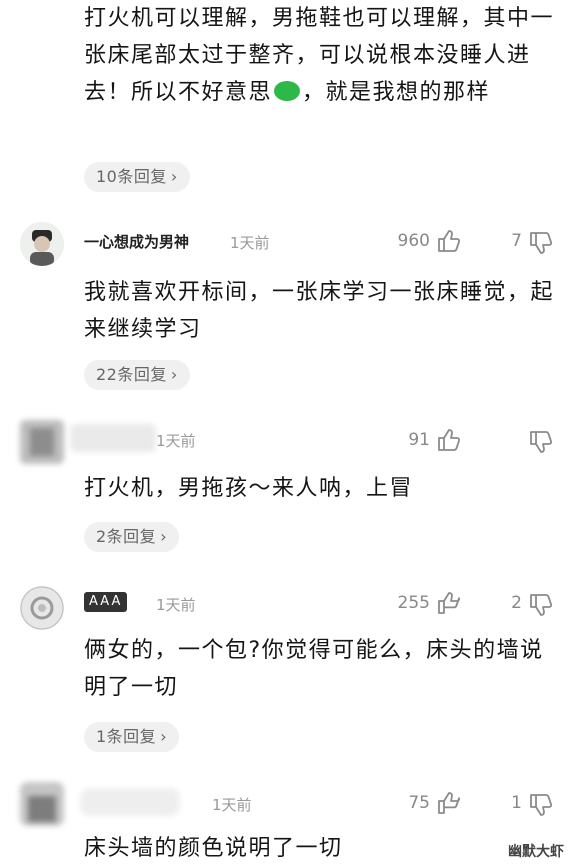  I want to click on username-badge: AAA, so click(106, 602).